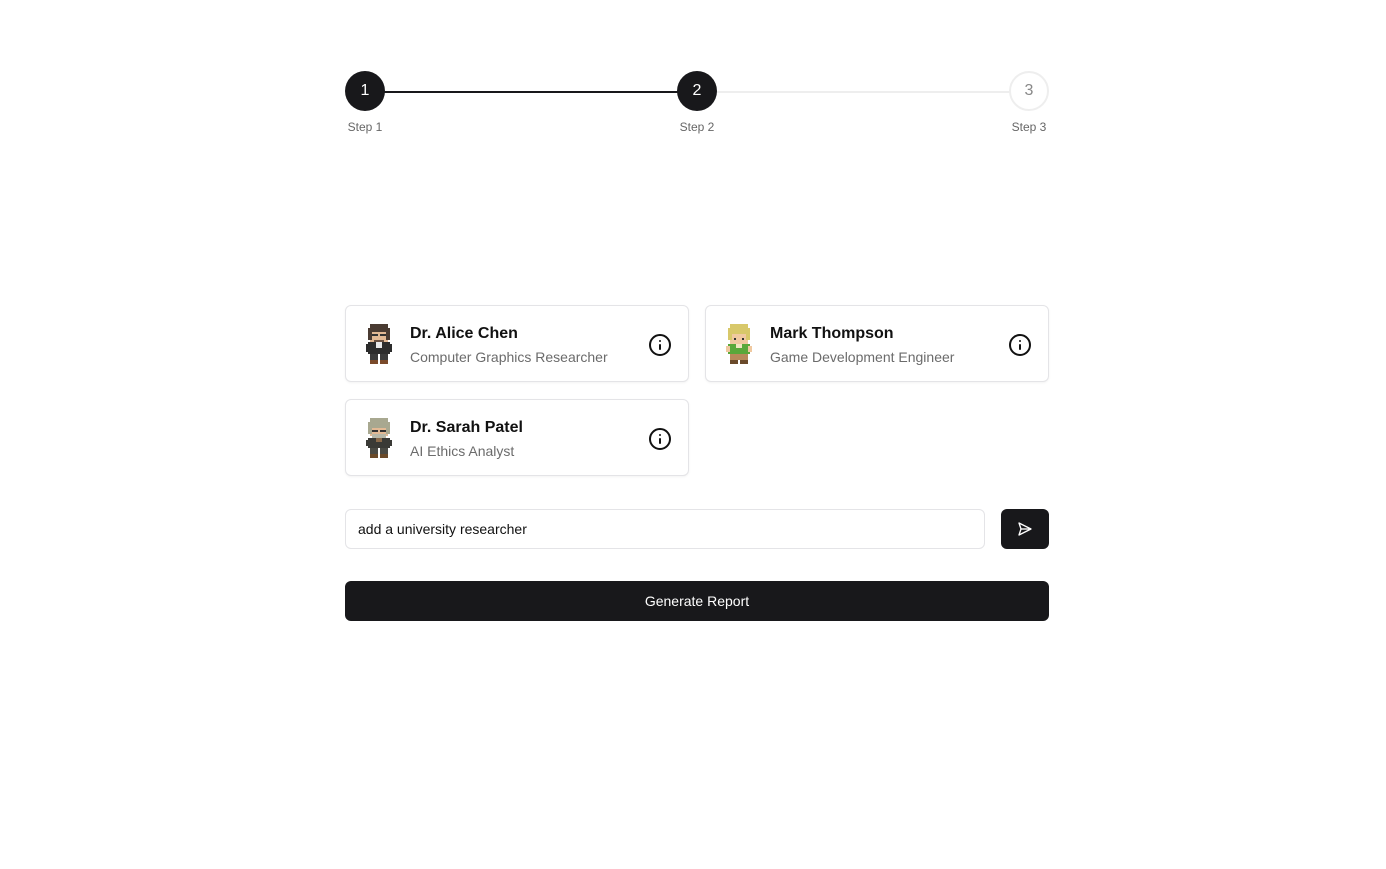  Describe the element at coordinates (697, 601) in the screenshot. I see `generate-report-button: Generate Report` at that location.